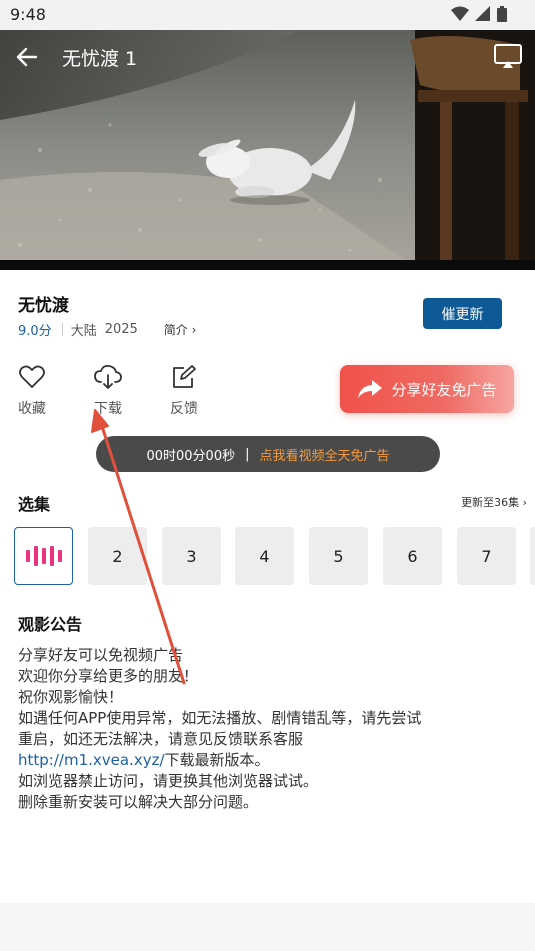 Image resolution: width=535 pixels, height=951 pixels. What do you see at coordinates (462, 313) in the screenshot?
I see `urge-update-button: 催更新` at bounding box center [462, 313].